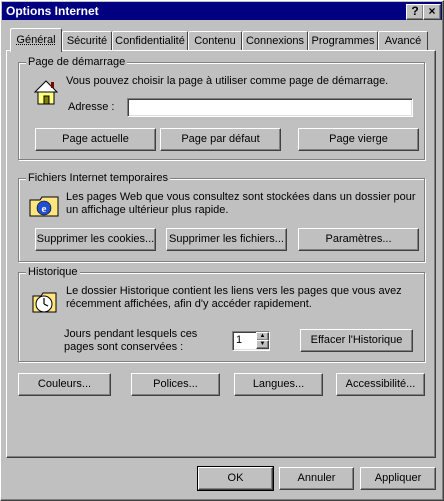 Image resolution: width=444 pixels, height=501 pixels. I want to click on blank-page-button: Page vierge, so click(358, 139).